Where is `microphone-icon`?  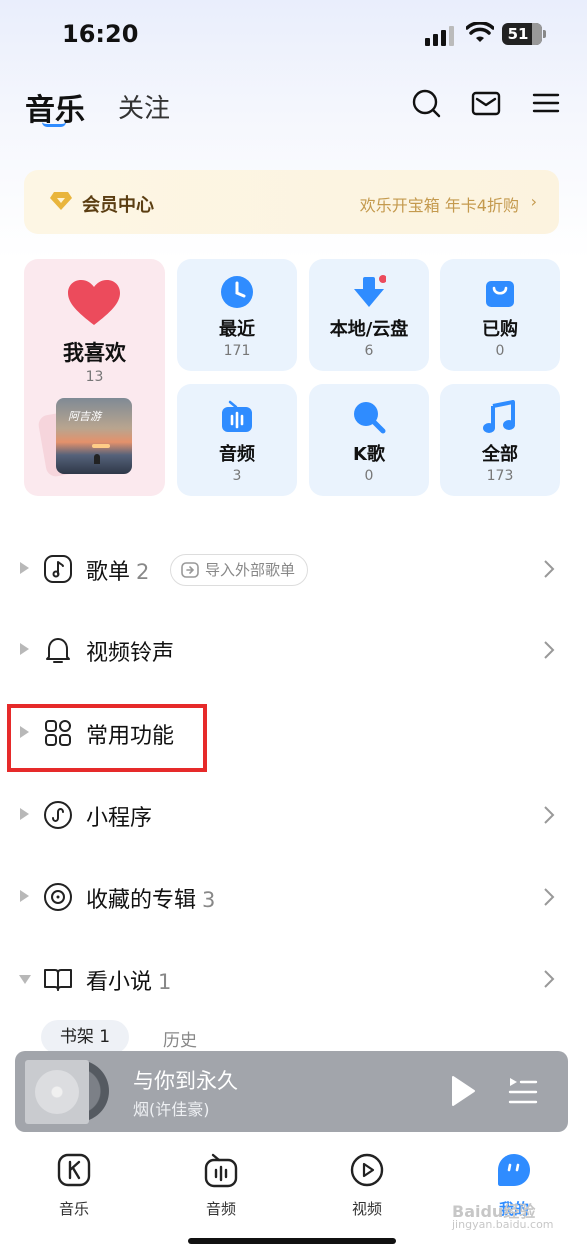
microphone-icon is located at coordinates (370, 418).